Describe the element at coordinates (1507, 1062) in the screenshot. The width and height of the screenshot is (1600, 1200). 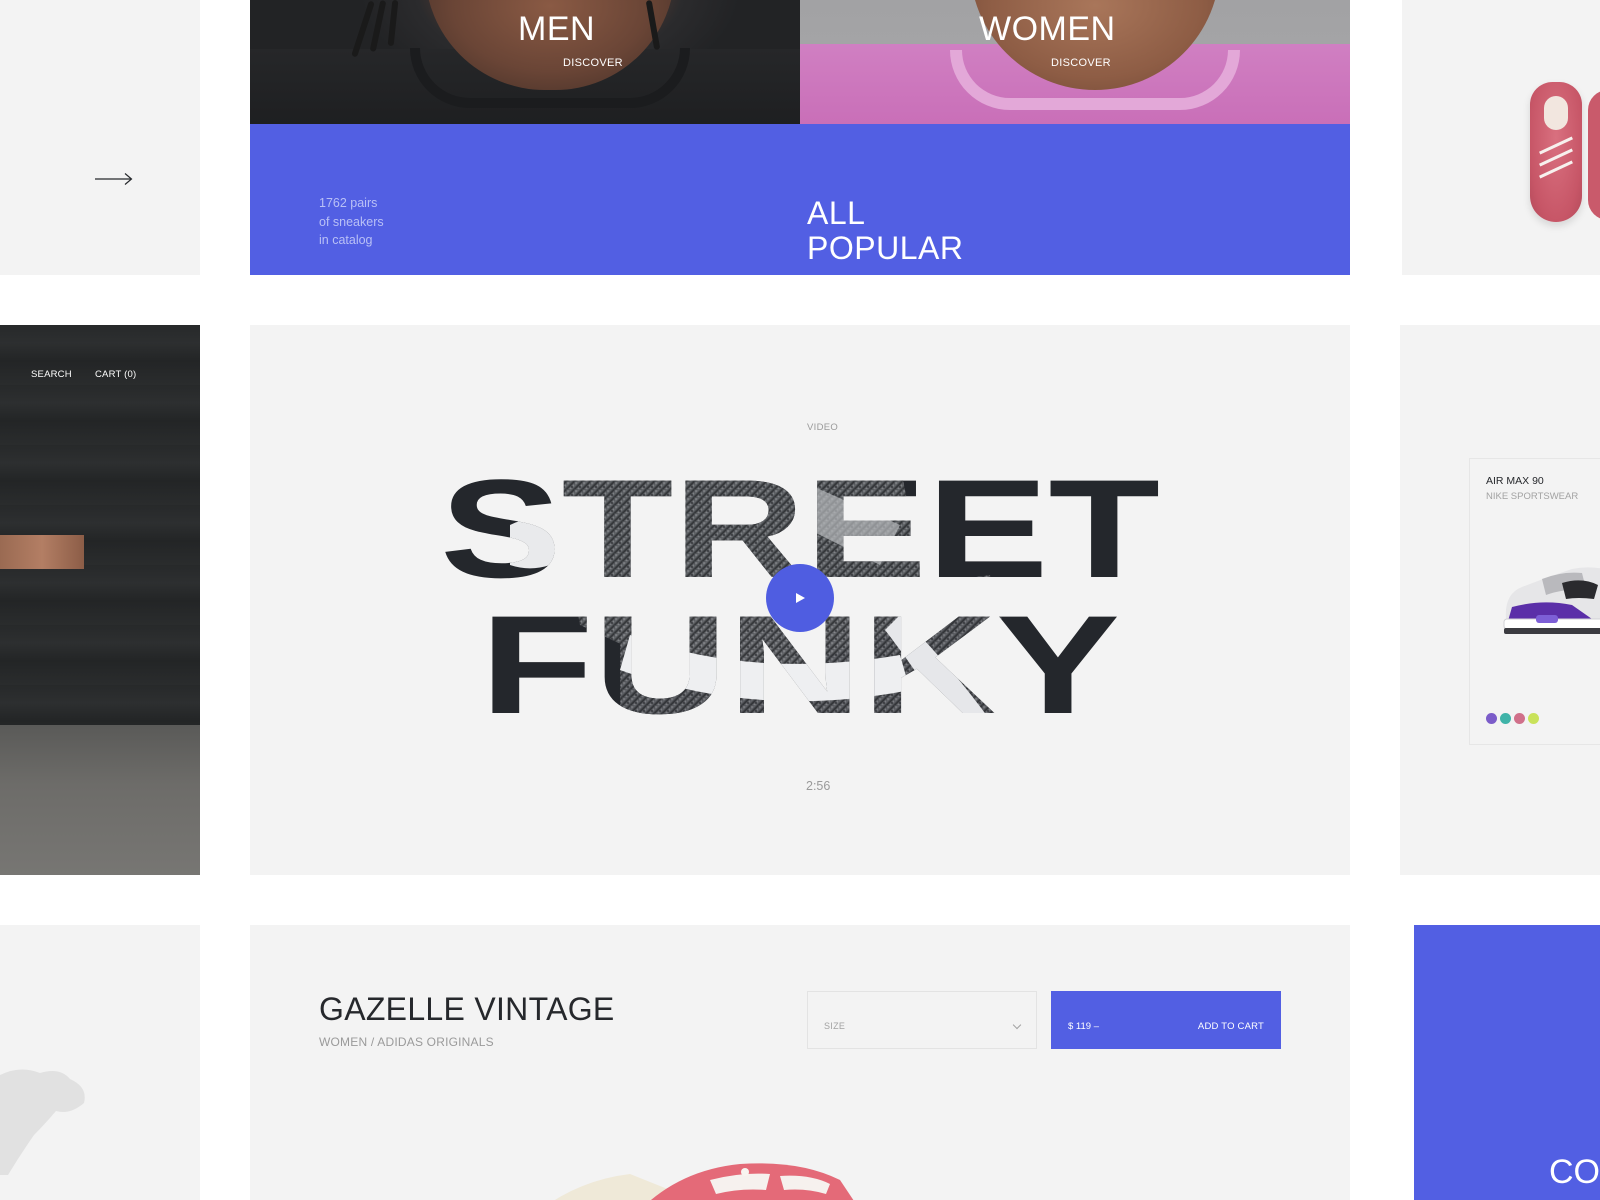
I see `next-promo-panel: CO` at that location.